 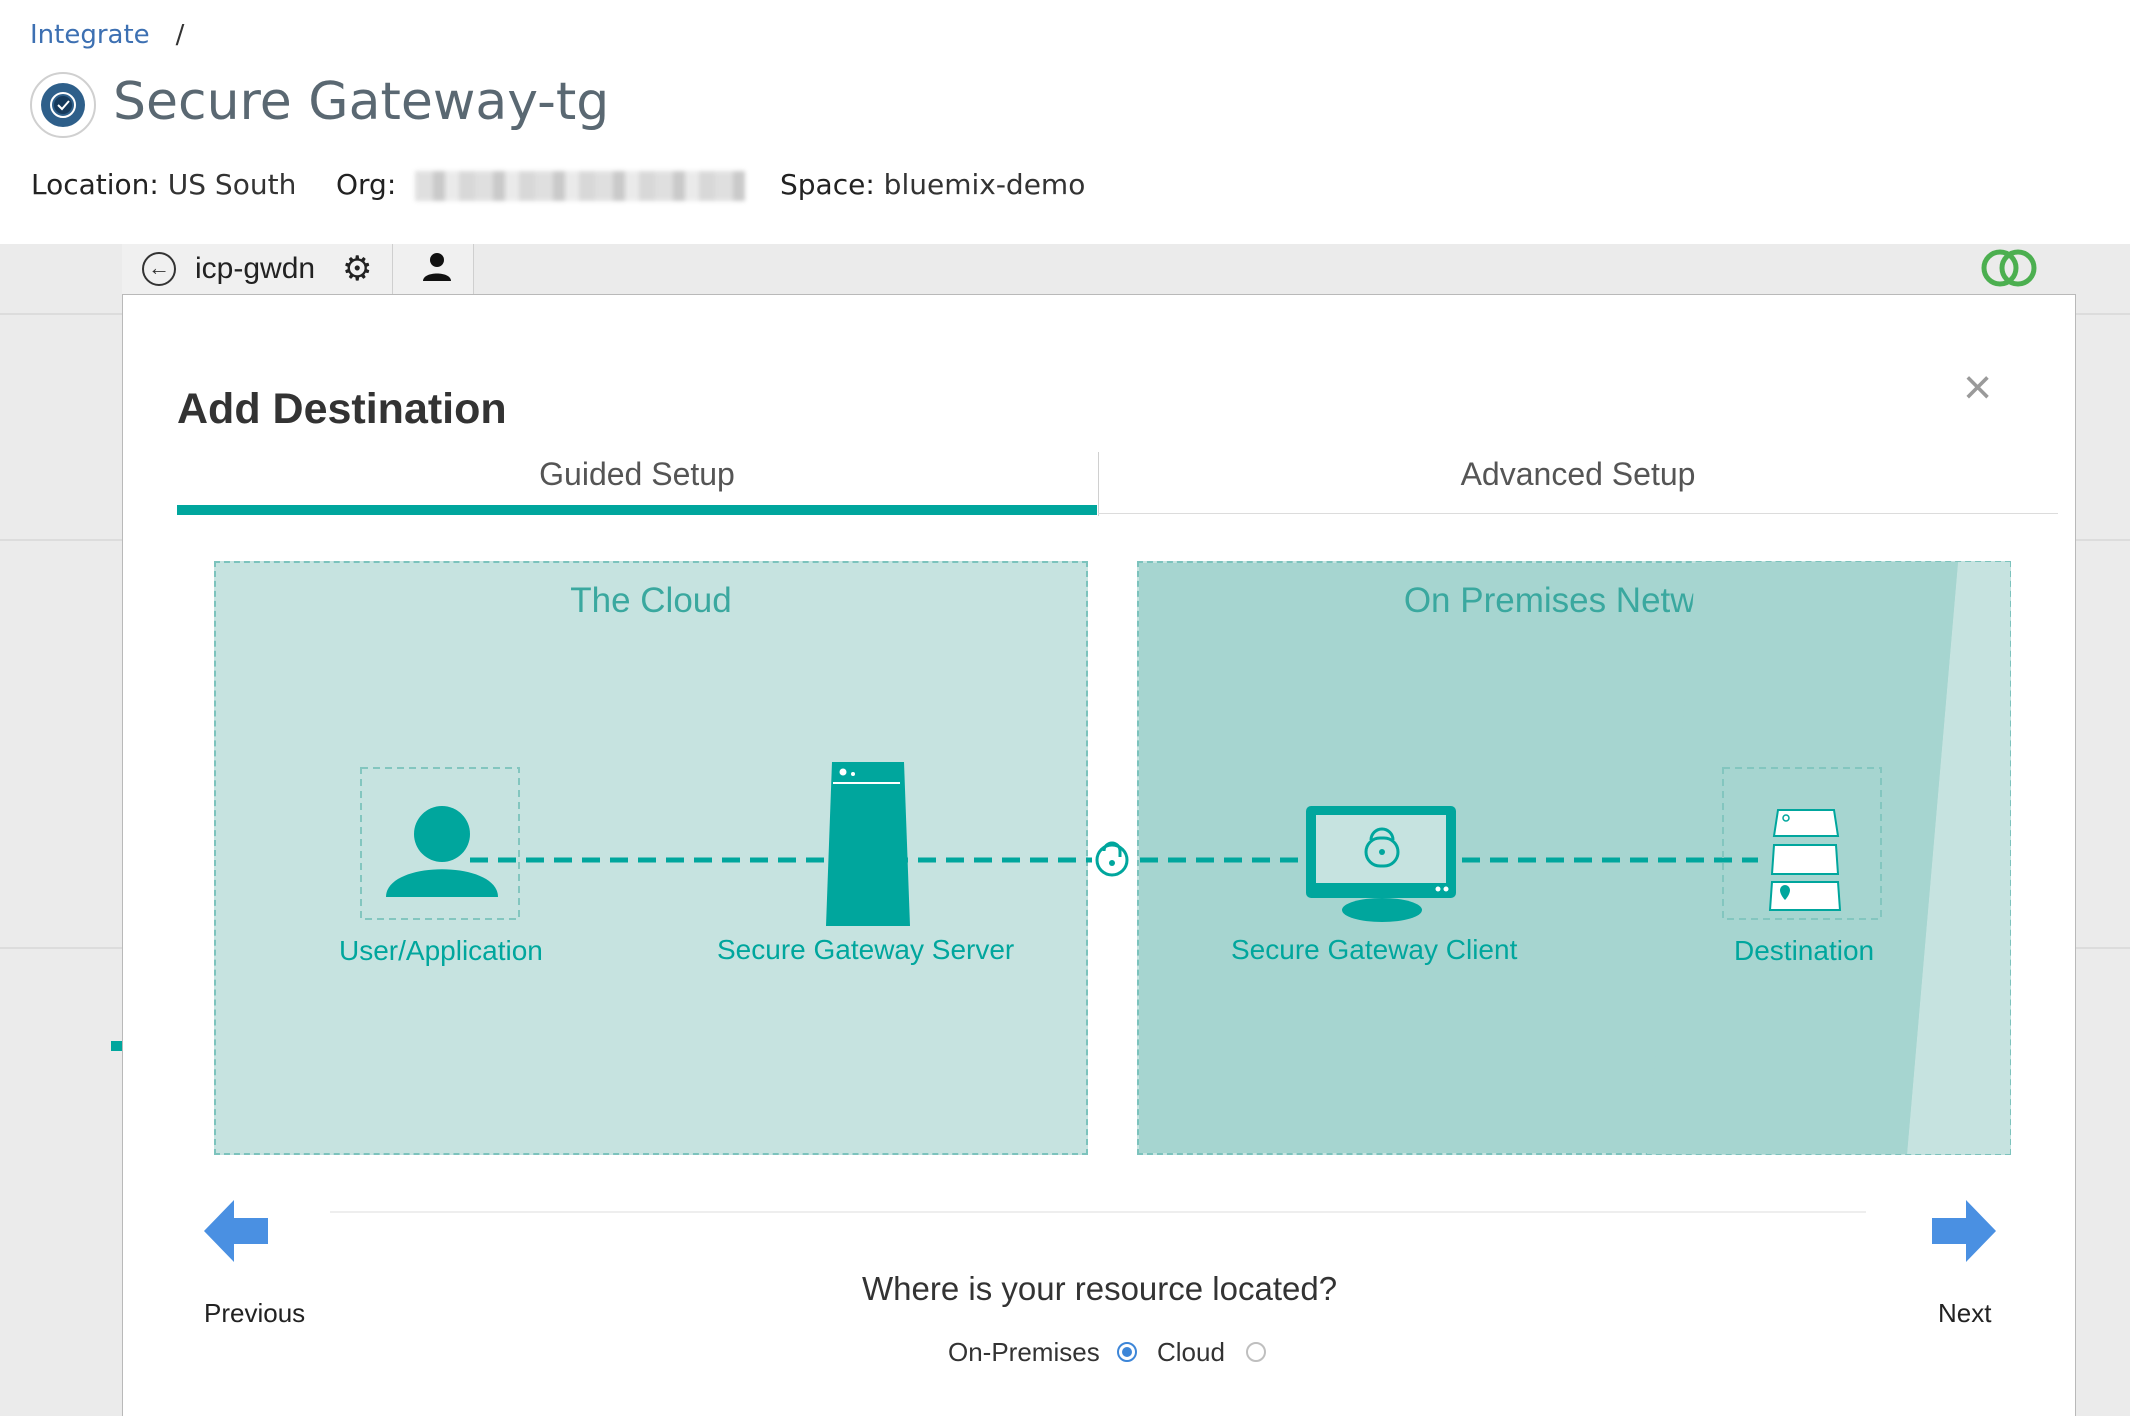 What do you see at coordinates (1963, 1231) in the screenshot?
I see `next-arrow-icon` at bounding box center [1963, 1231].